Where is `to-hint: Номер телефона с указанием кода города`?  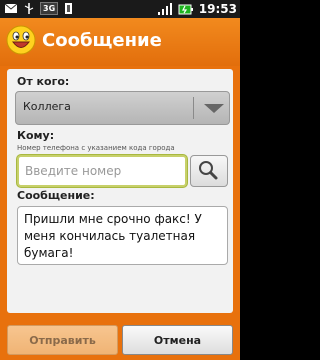
to-hint: Номер телефона с указанием кода города is located at coordinates (96, 148).